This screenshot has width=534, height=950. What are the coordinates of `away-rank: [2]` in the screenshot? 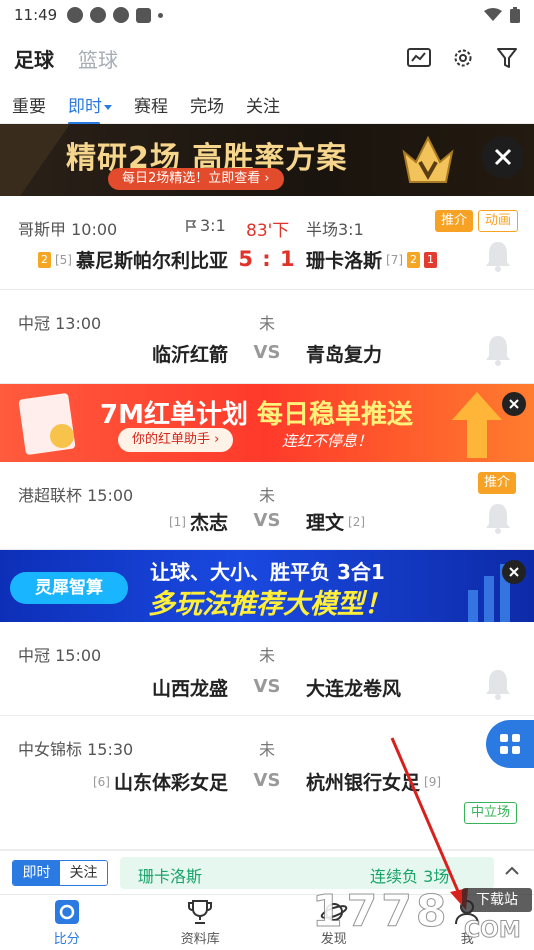 It's located at (357, 521).